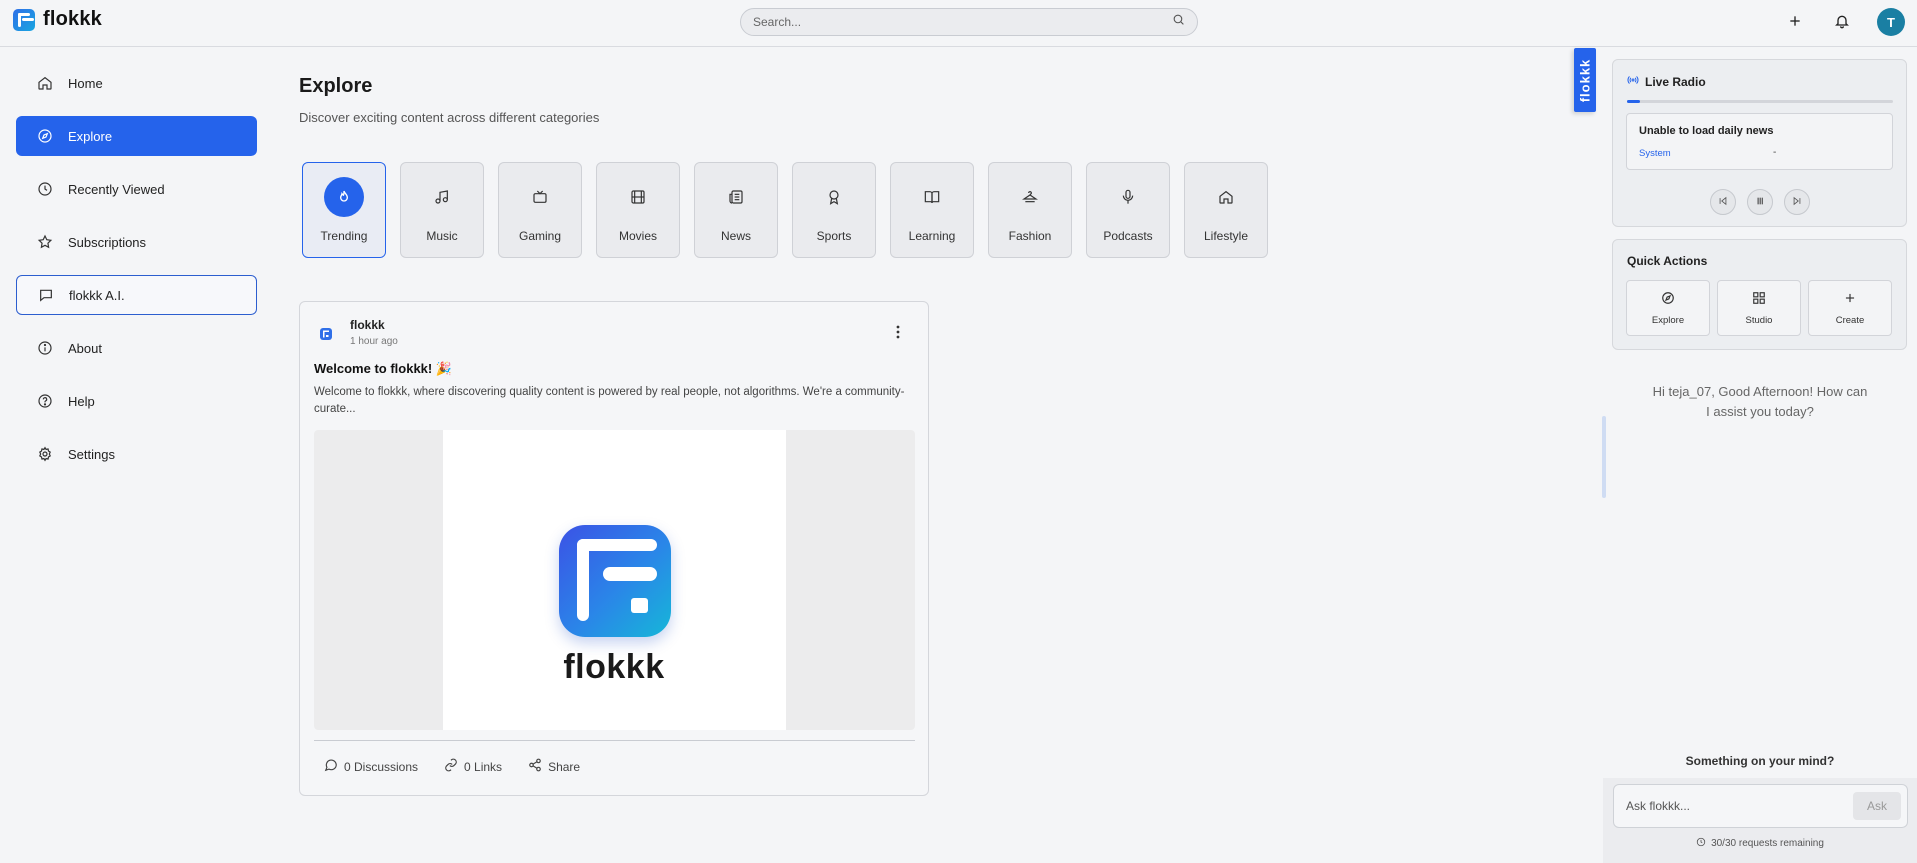 The width and height of the screenshot is (1917, 863). What do you see at coordinates (736, 197) in the screenshot?
I see `newspaper-icon` at bounding box center [736, 197].